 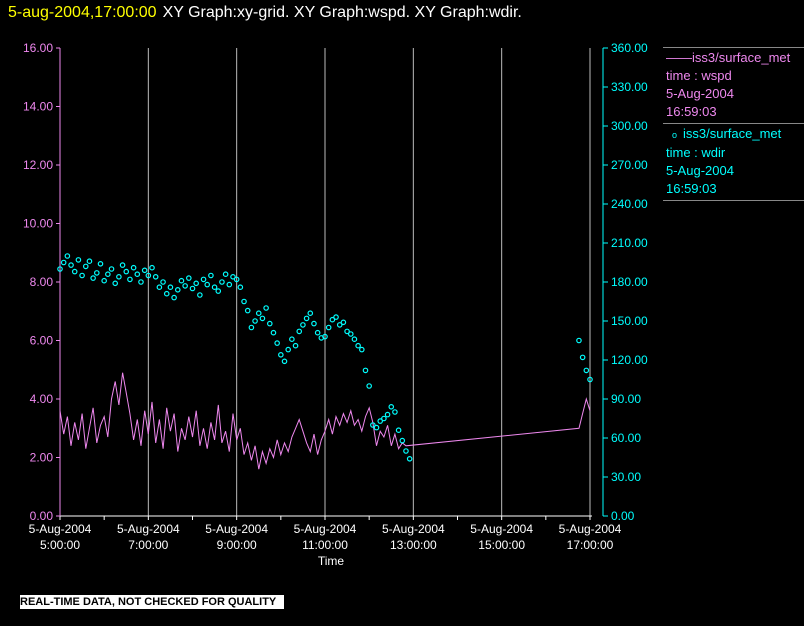 I want to click on y-right-tick-label: 240.00, so click(x=629, y=204).